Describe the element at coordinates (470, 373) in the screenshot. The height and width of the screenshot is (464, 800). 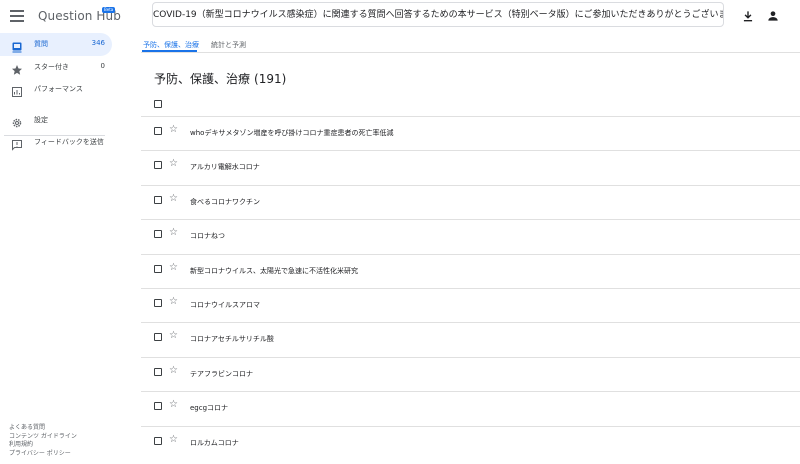
I see `question-row: ☆ テアフラビンコロナ` at that location.